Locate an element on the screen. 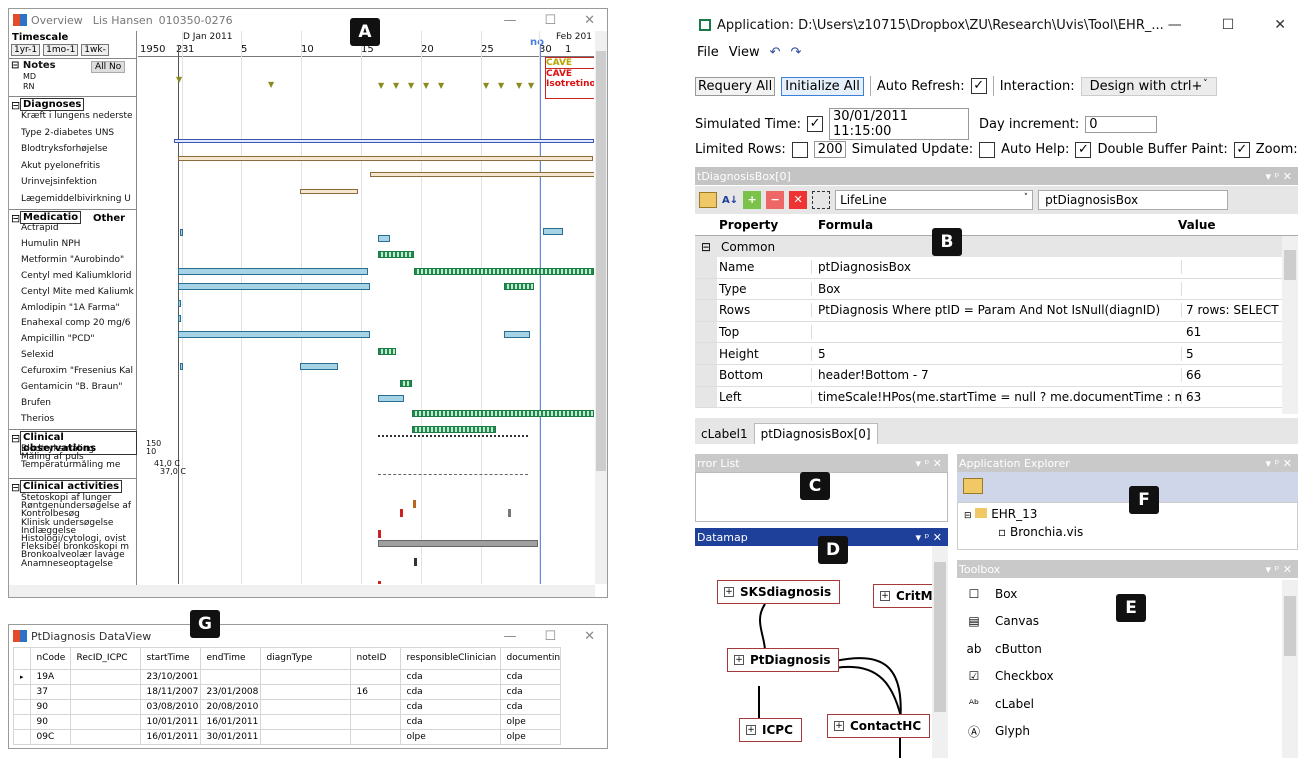  table-cell: olpe is located at coordinates (530, 721).